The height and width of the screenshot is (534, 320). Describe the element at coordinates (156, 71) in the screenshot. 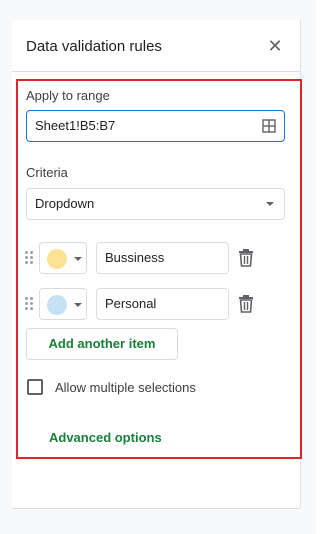

I see `header-divider` at that location.